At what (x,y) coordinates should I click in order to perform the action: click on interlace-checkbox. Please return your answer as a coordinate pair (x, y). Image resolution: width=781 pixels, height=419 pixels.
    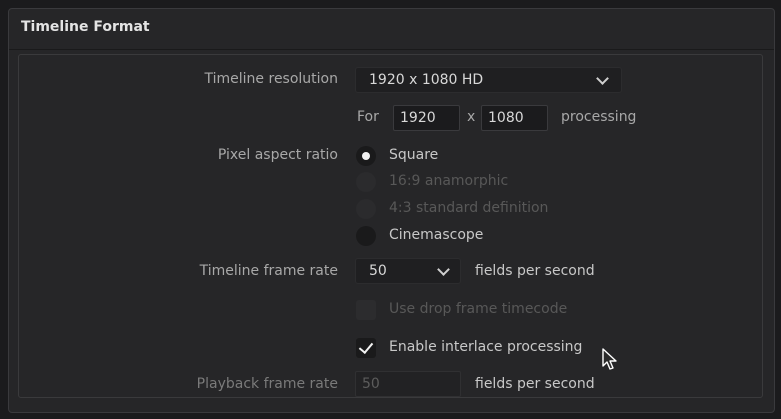
    Looking at the image, I should click on (366, 348).